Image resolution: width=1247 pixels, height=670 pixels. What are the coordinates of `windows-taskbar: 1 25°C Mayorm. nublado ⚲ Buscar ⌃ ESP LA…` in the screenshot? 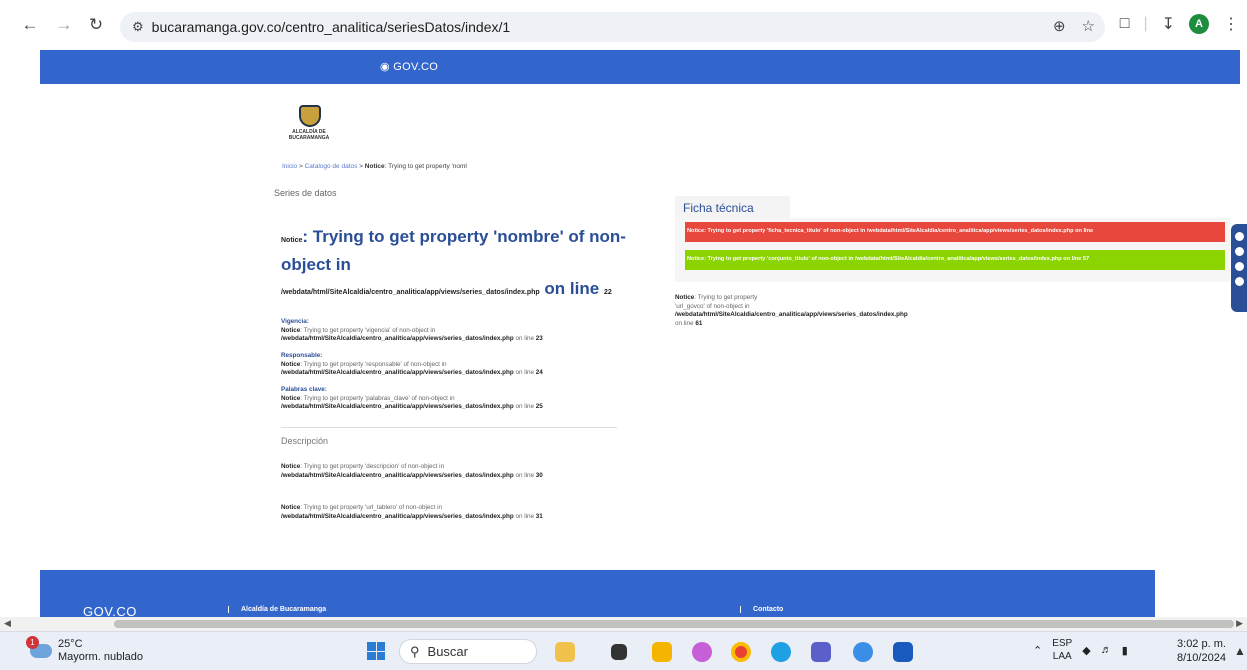 It's located at (623, 650).